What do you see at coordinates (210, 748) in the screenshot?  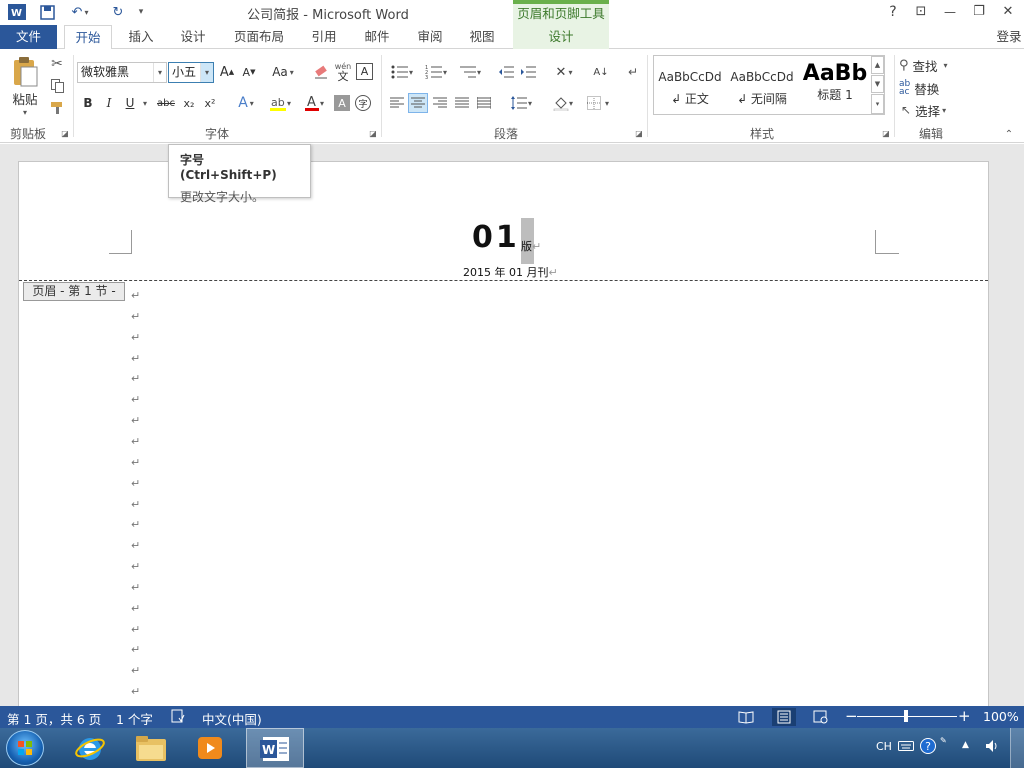 I see `media-player-icon` at bounding box center [210, 748].